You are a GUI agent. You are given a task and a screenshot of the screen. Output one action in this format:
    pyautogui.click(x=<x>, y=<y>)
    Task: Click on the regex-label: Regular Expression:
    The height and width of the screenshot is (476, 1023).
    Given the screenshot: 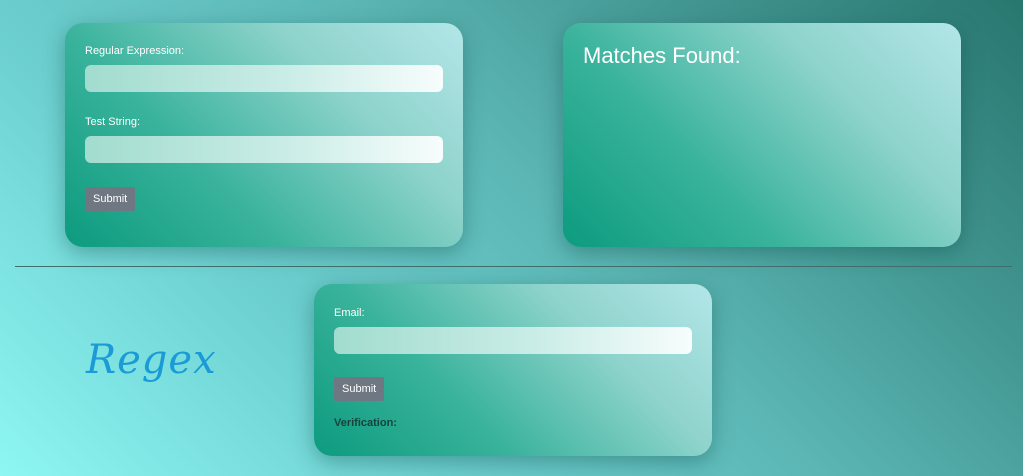 What is the action you would take?
    pyautogui.click(x=135, y=51)
    